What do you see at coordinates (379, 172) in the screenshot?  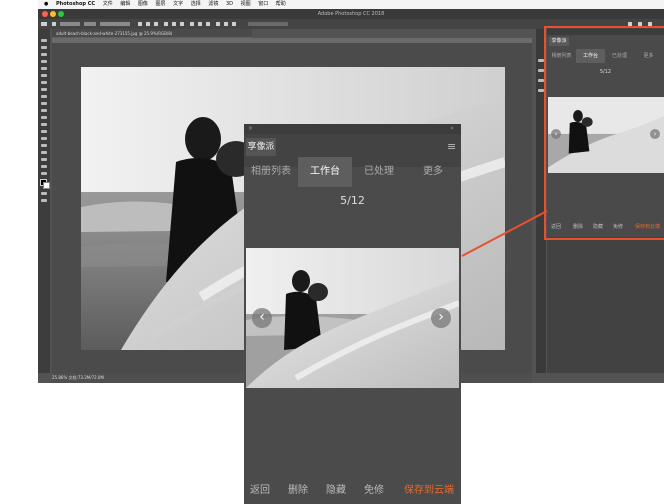 I see `tab-processed: 已处理` at bounding box center [379, 172].